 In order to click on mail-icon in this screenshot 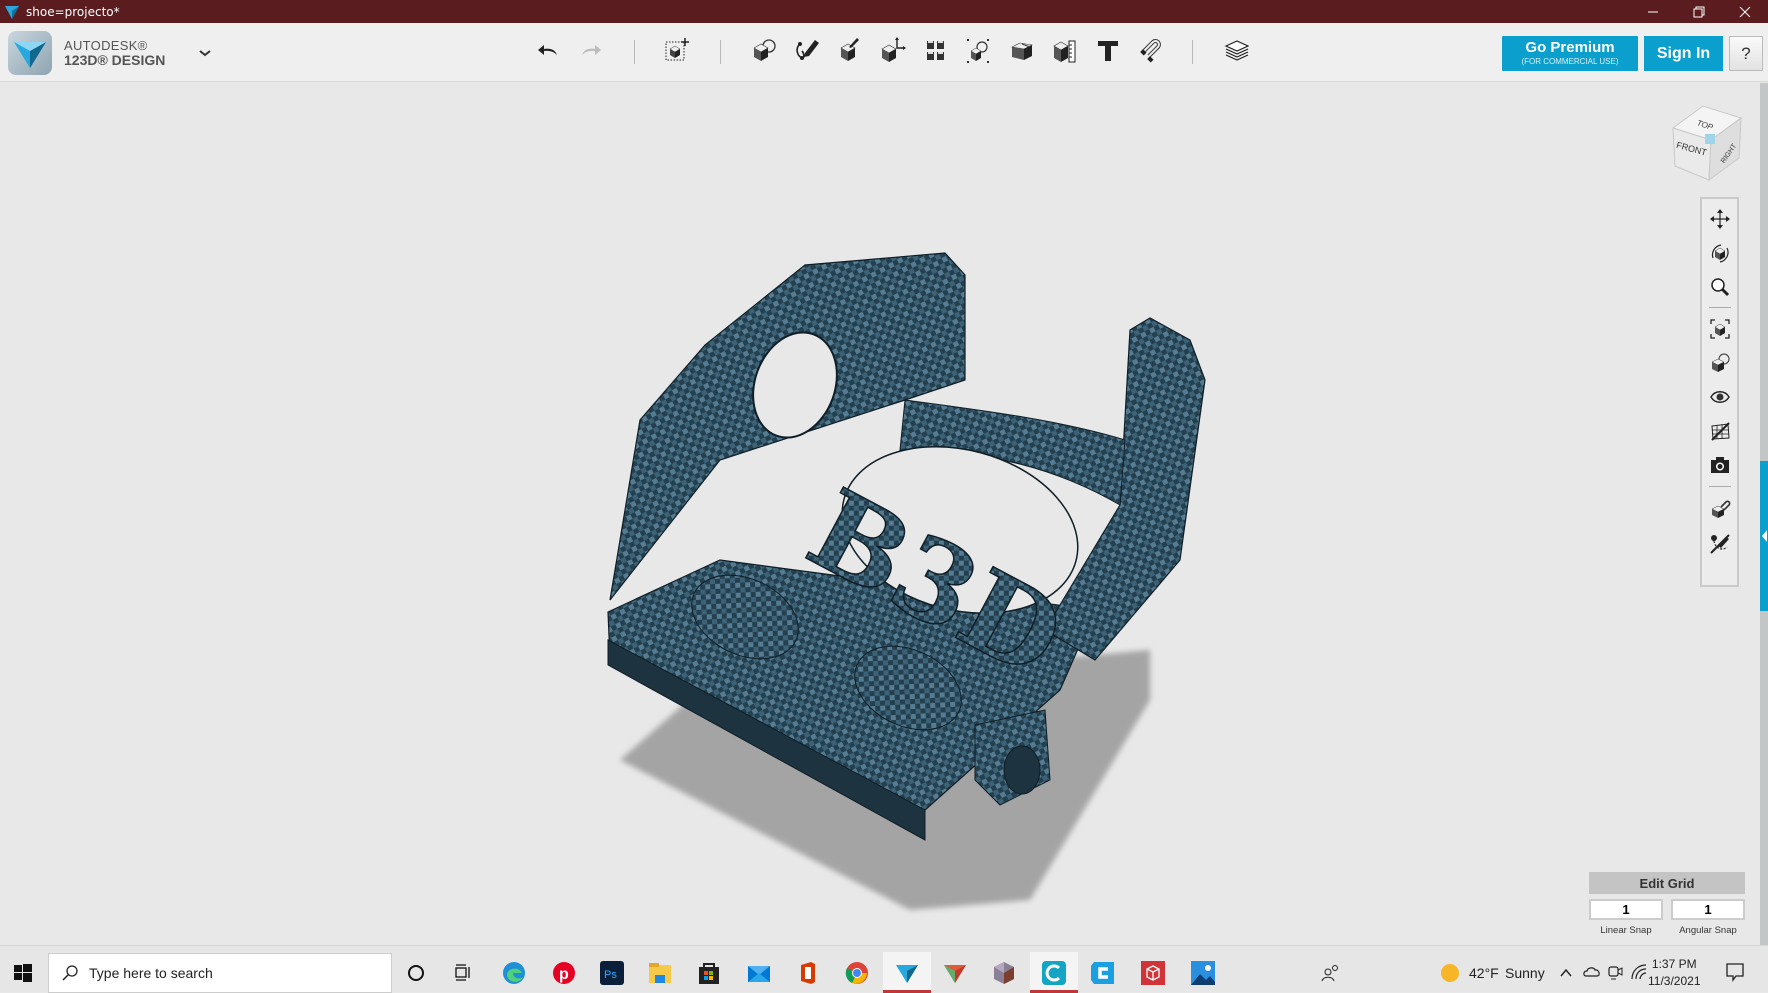, I will do `click(759, 973)`.